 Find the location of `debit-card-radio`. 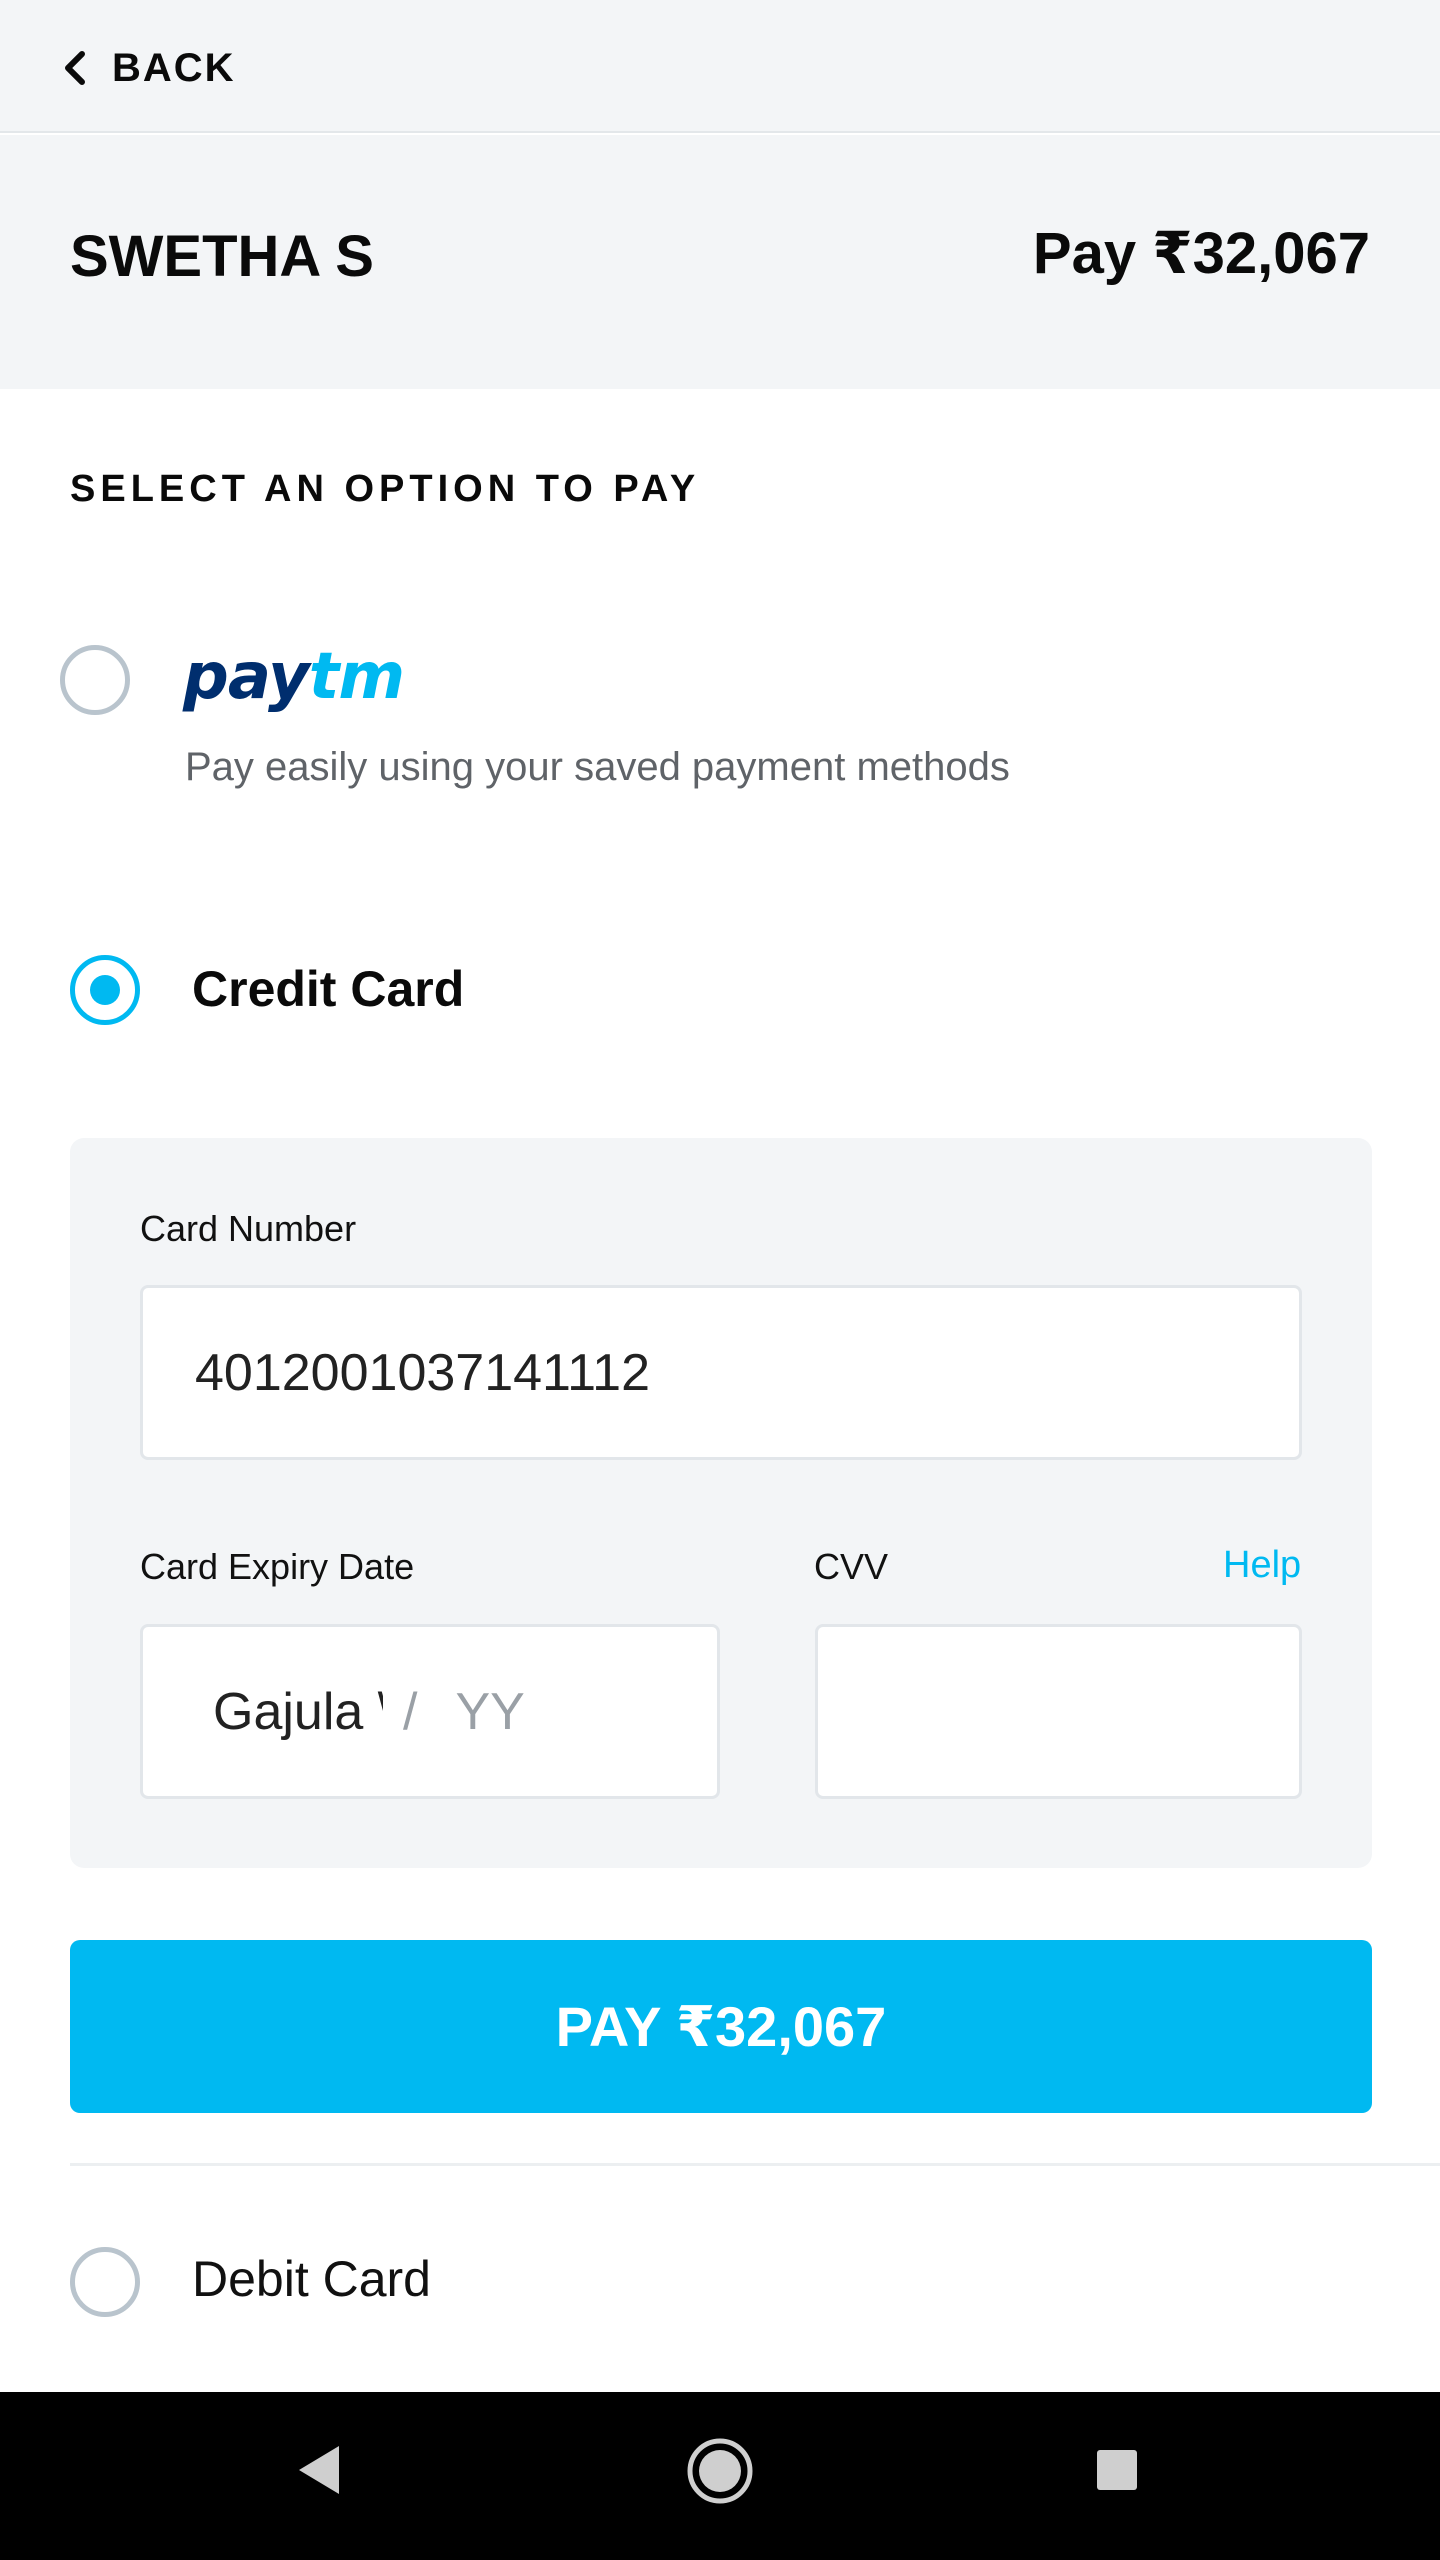

debit-card-radio is located at coordinates (105, 2282).